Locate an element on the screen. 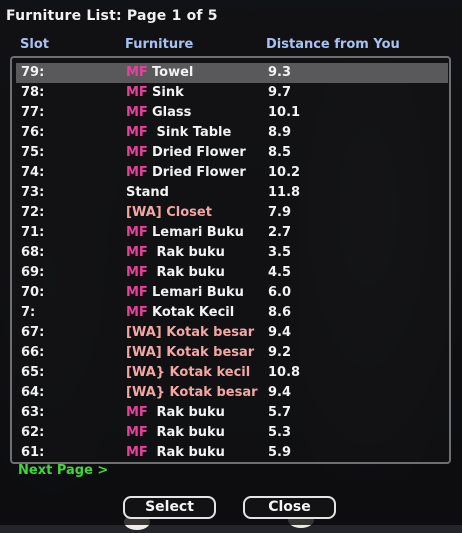 The width and height of the screenshot is (462, 533). list-item: 68: MF Rak buku 3.5 is located at coordinates (232, 253).